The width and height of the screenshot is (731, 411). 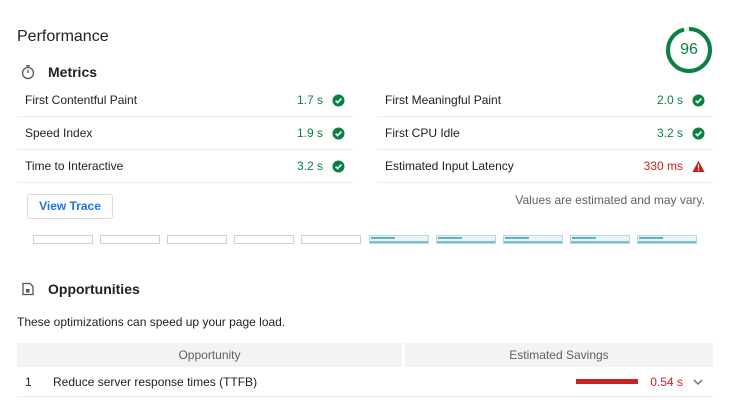 What do you see at coordinates (94, 289) in the screenshot?
I see `opportunities-heading: Opportunities` at bounding box center [94, 289].